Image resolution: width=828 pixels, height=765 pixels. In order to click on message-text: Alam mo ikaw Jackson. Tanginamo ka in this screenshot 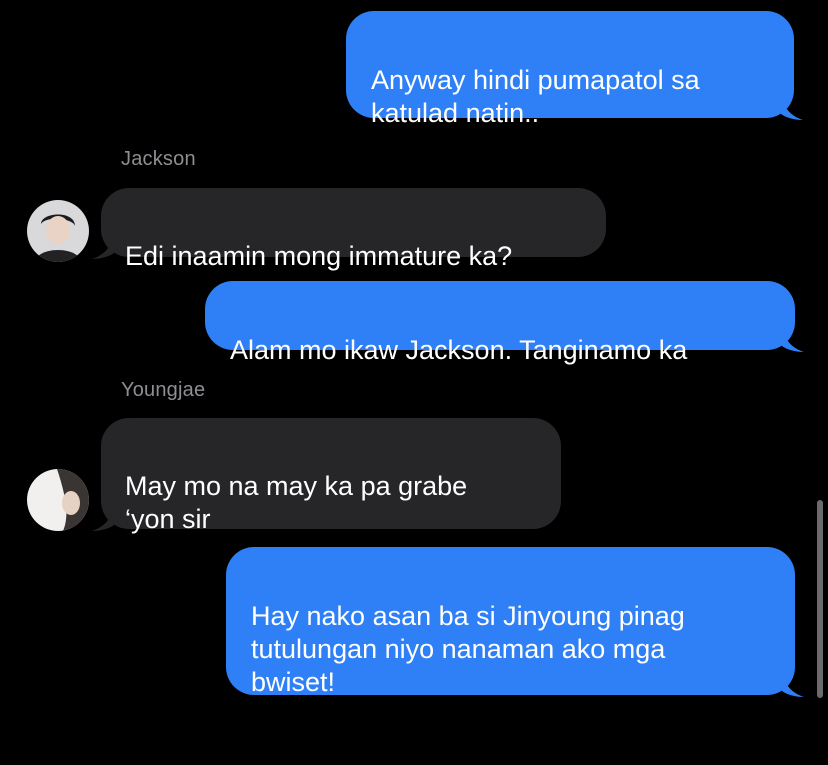, I will do `click(459, 350)`.